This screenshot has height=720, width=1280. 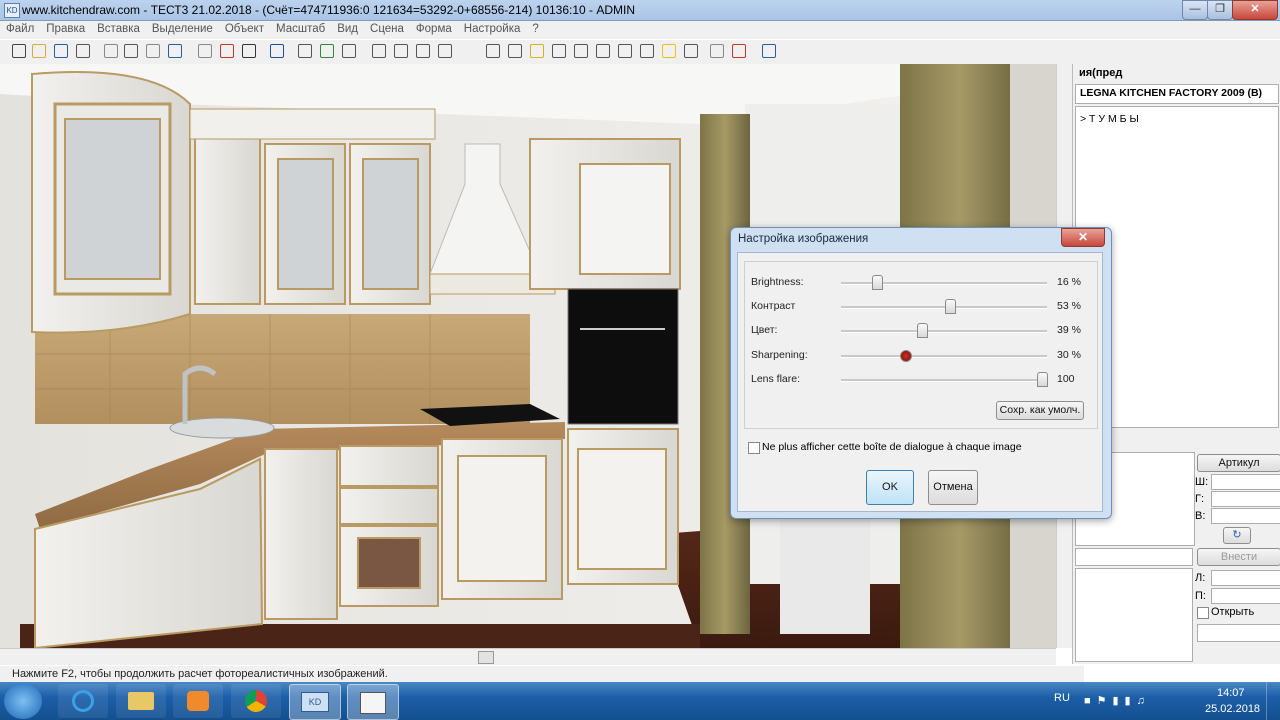 What do you see at coordinates (647, 51) in the screenshot?
I see `camera-icon` at bounding box center [647, 51].